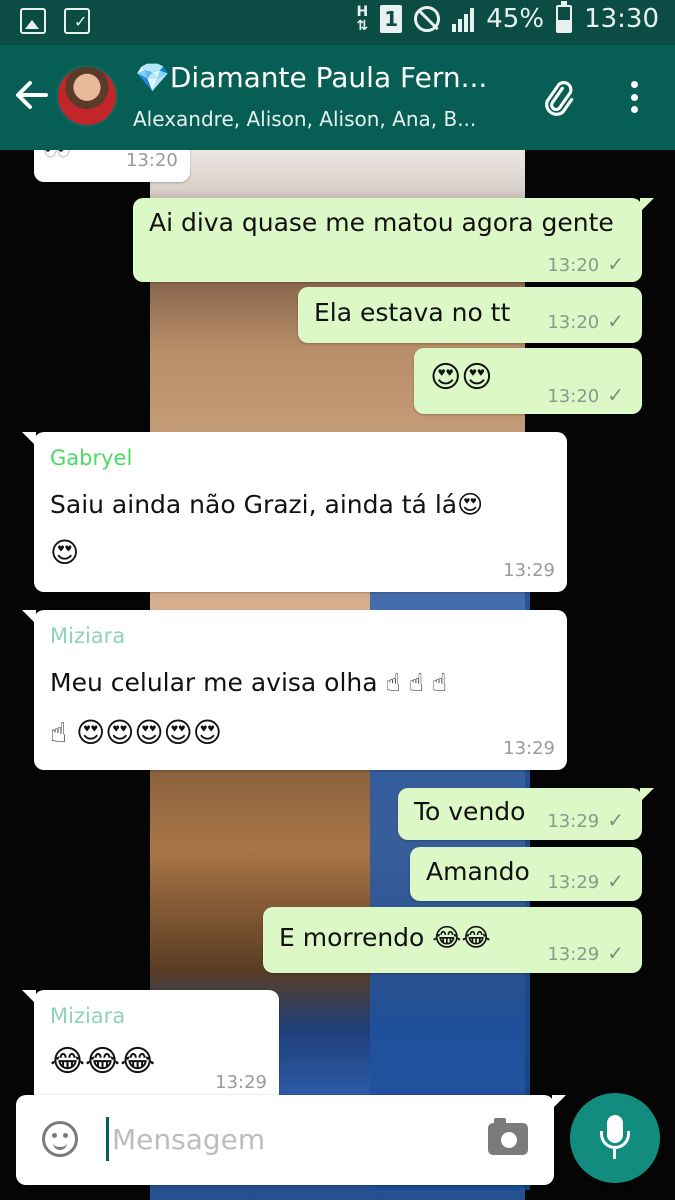  Describe the element at coordinates (136, 732) in the screenshot. I see `message-text: ☝ 😍😍😍😍😍` at that location.